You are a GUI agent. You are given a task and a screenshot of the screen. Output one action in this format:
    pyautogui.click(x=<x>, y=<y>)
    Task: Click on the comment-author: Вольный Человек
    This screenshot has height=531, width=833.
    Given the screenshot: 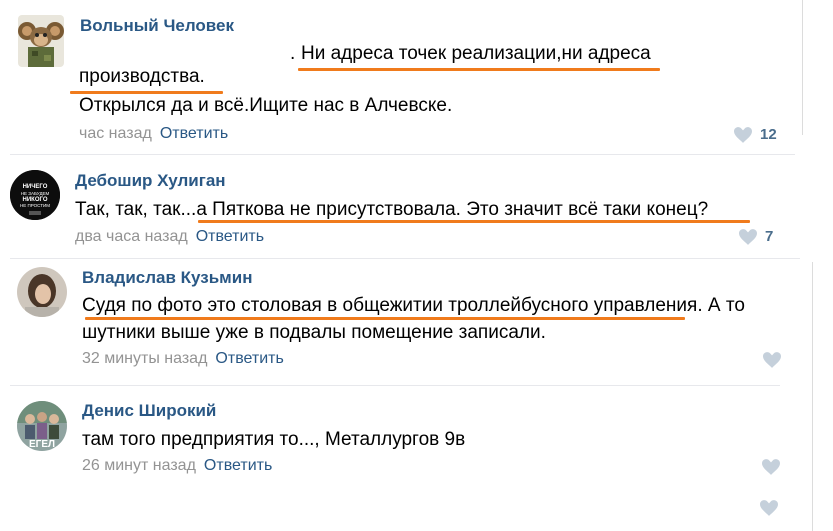 What is the action you would take?
    pyautogui.click(x=157, y=26)
    